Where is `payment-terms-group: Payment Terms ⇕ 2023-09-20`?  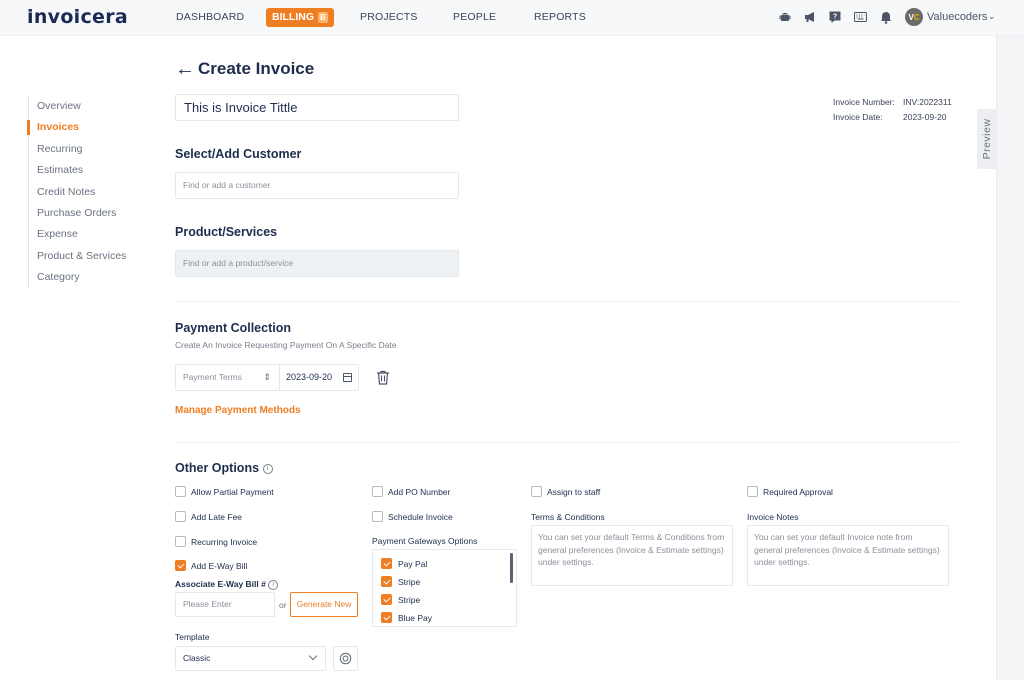 payment-terms-group: Payment Terms ⇕ 2023-09-20 is located at coordinates (267, 377).